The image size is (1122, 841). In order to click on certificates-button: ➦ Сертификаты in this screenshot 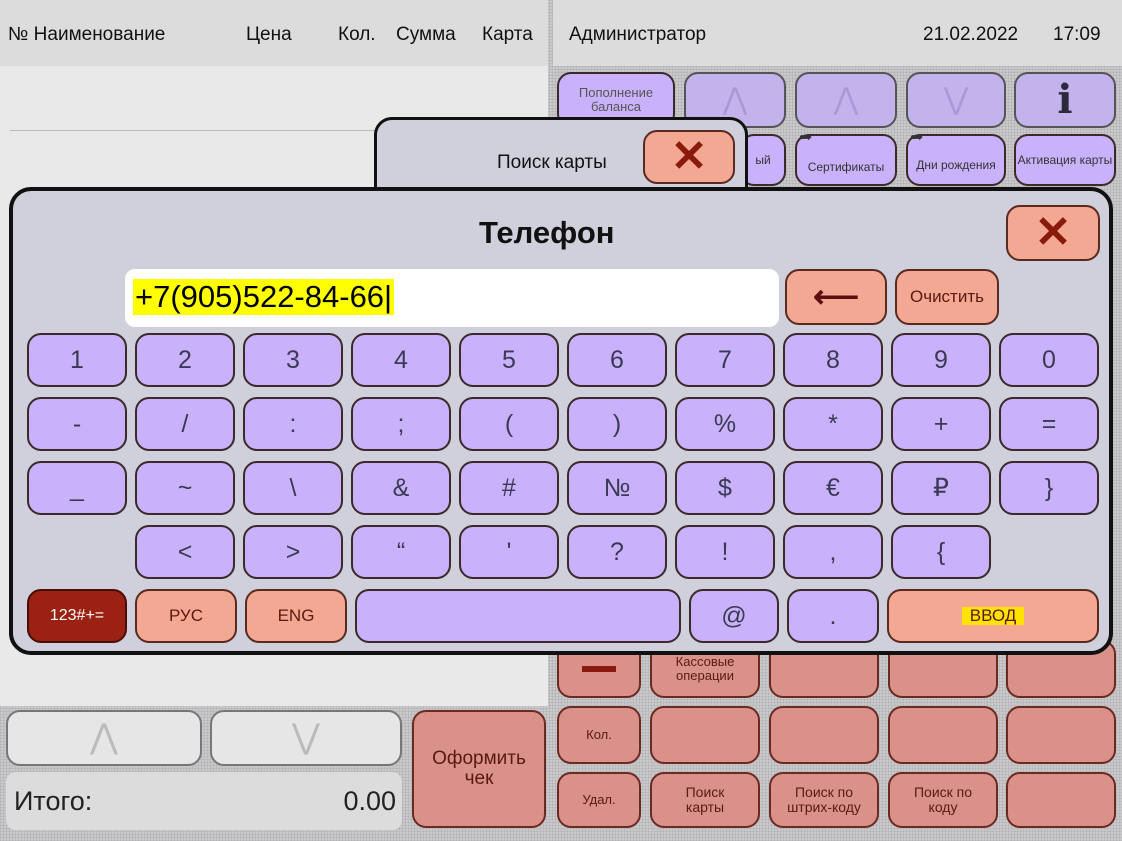, I will do `click(846, 157)`.